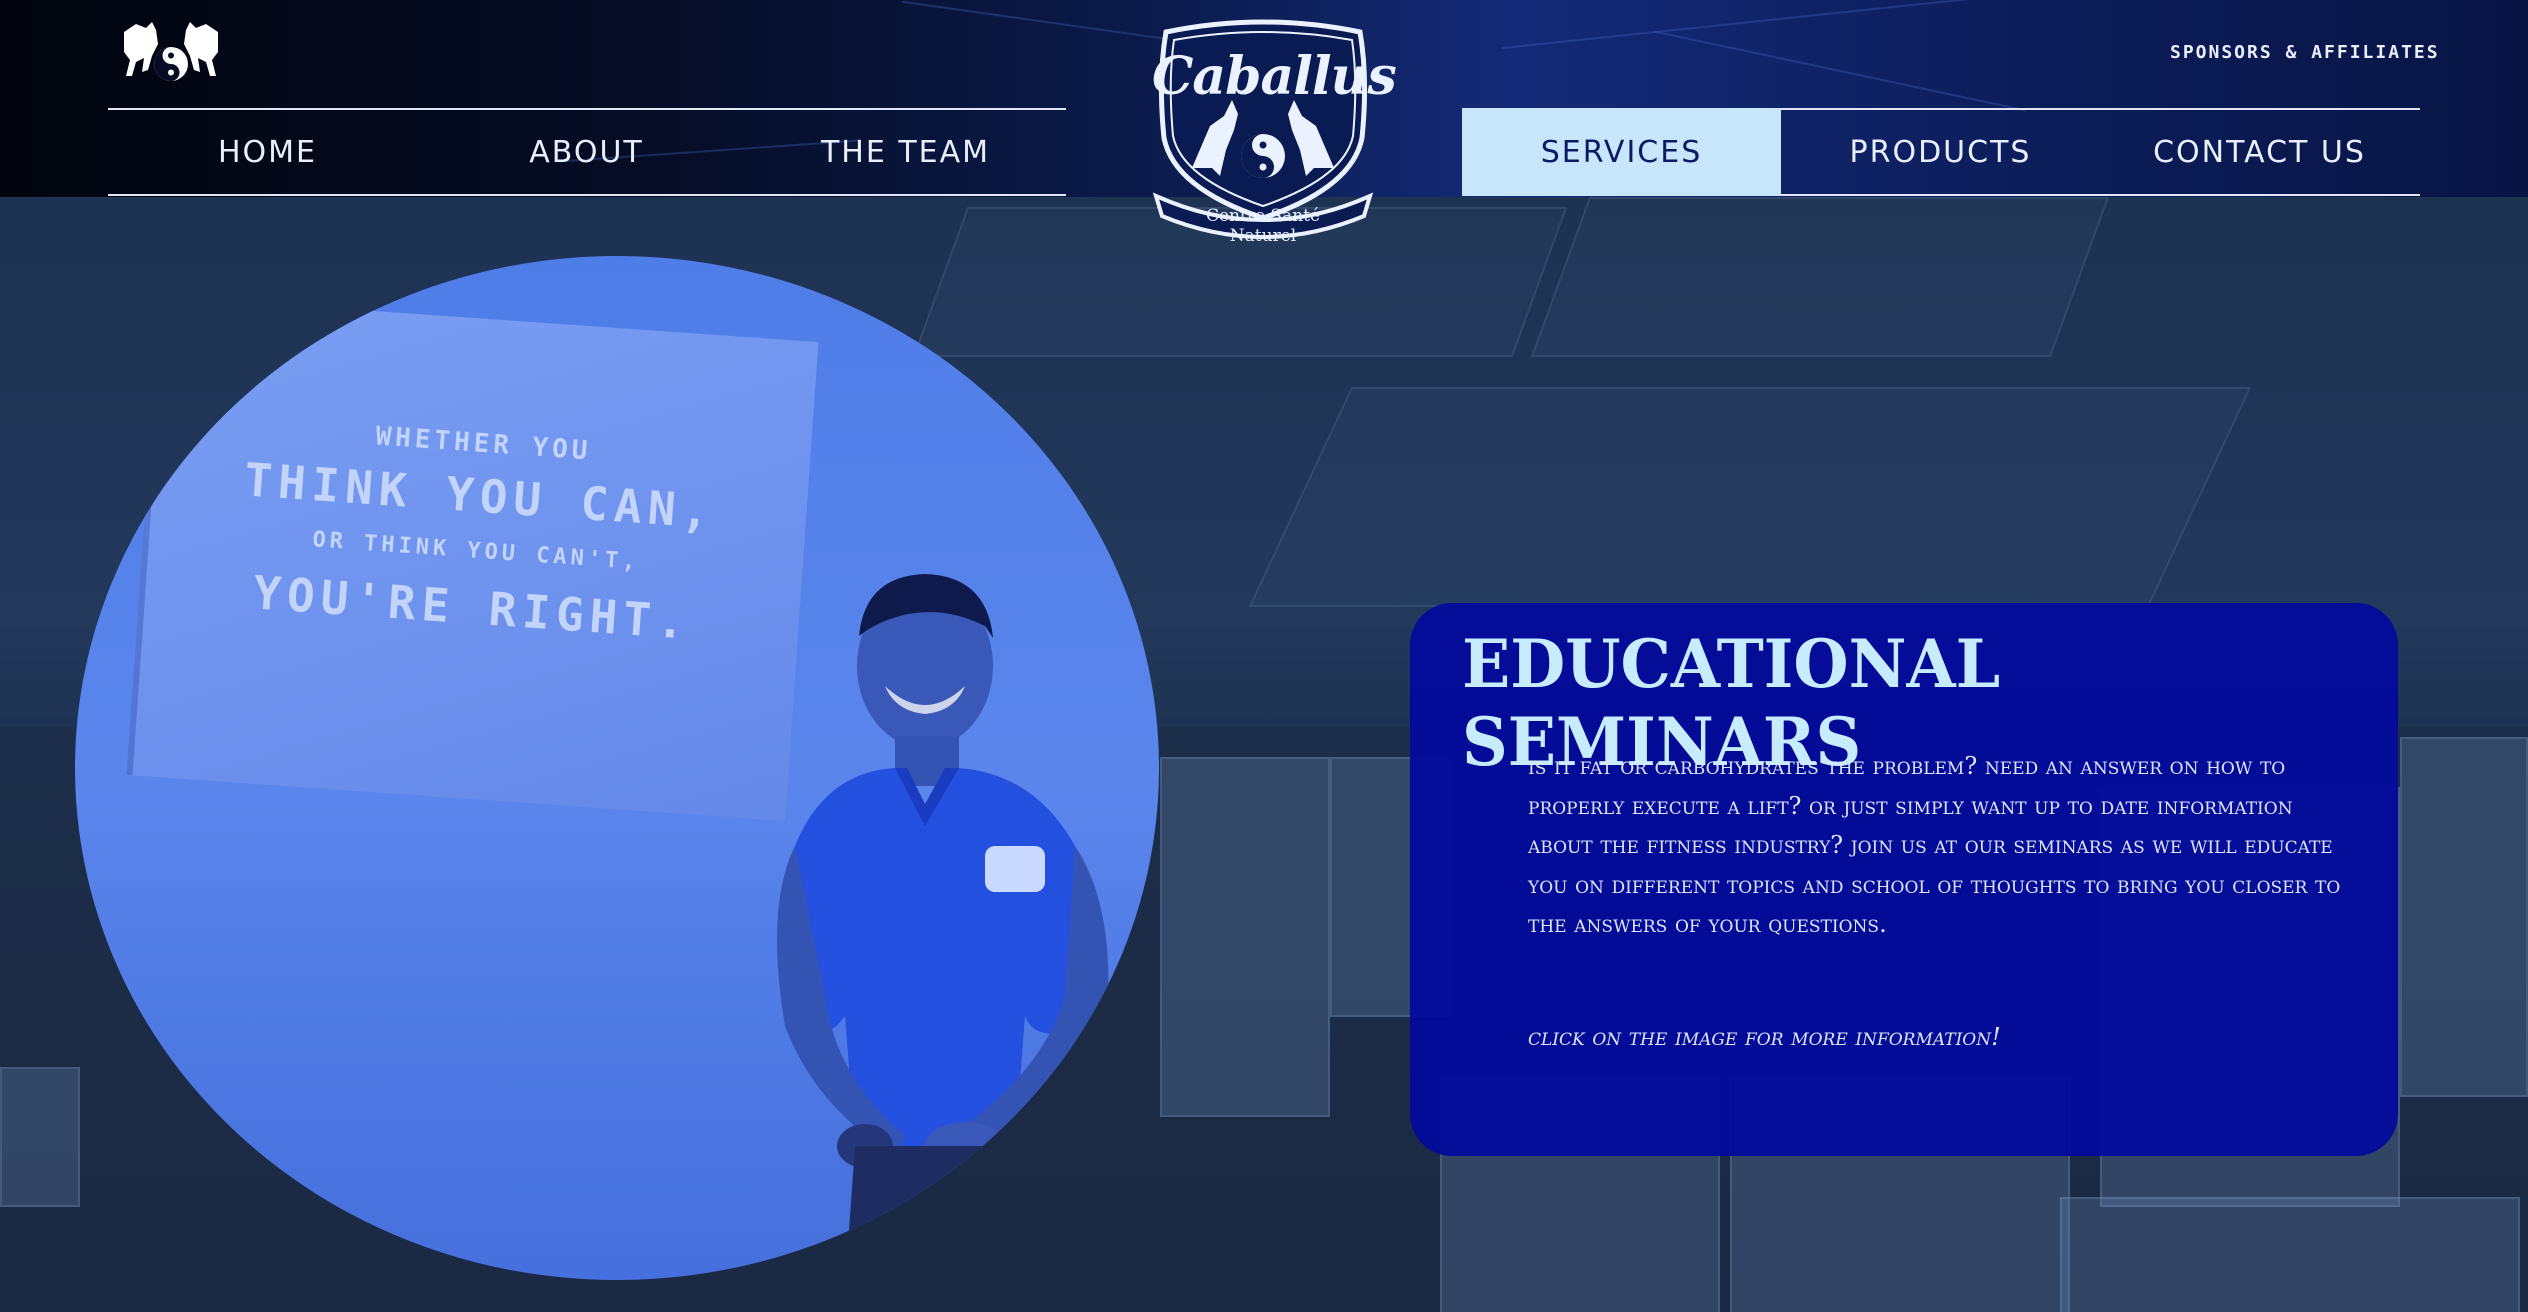 The height and width of the screenshot is (1312, 2528). Describe the element at coordinates (1274, 76) in the screenshot. I see `crest-title: Caballus` at that location.